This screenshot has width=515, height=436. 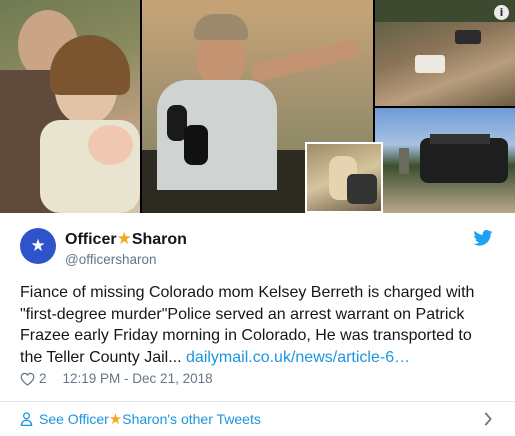 I want to click on author-handle: @officersharon, so click(x=126, y=259).